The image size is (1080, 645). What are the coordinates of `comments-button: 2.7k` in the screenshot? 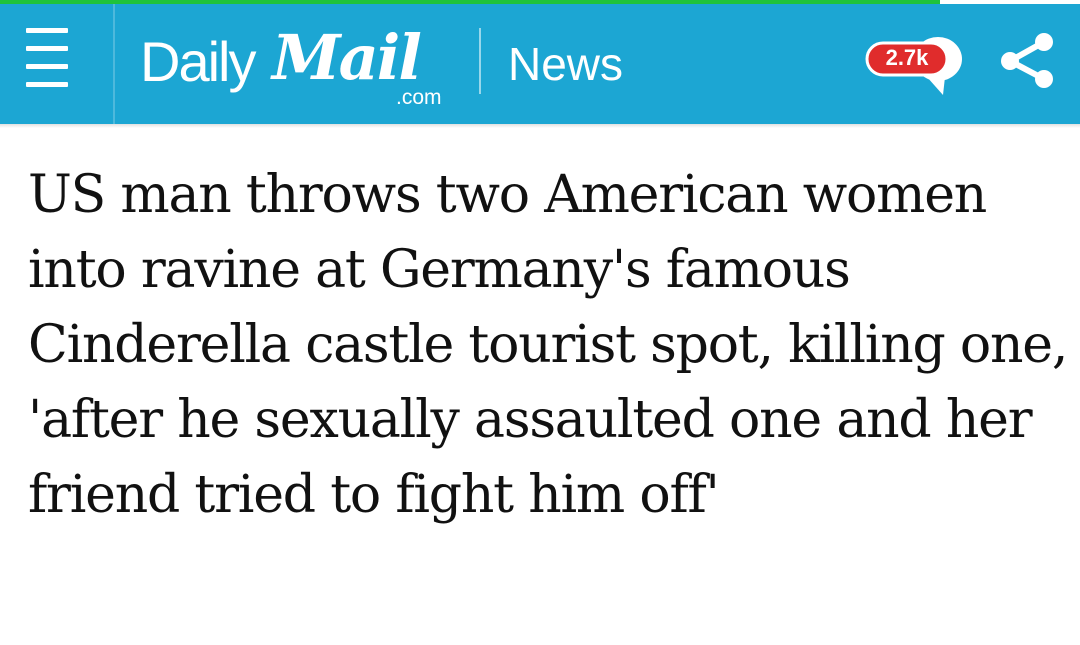 It's located at (919, 68).